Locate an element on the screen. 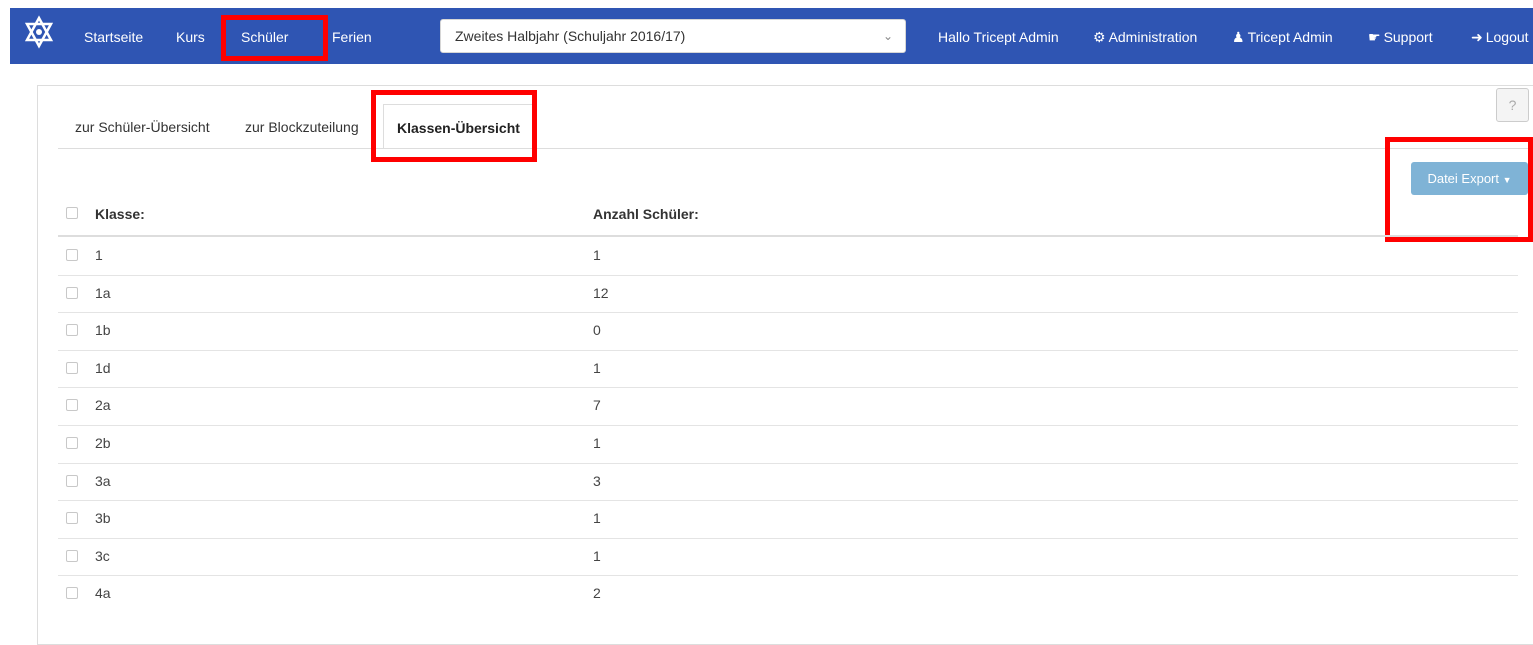 The height and width of the screenshot is (645, 1533). cell-klasse: 2b is located at coordinates (103, 443).